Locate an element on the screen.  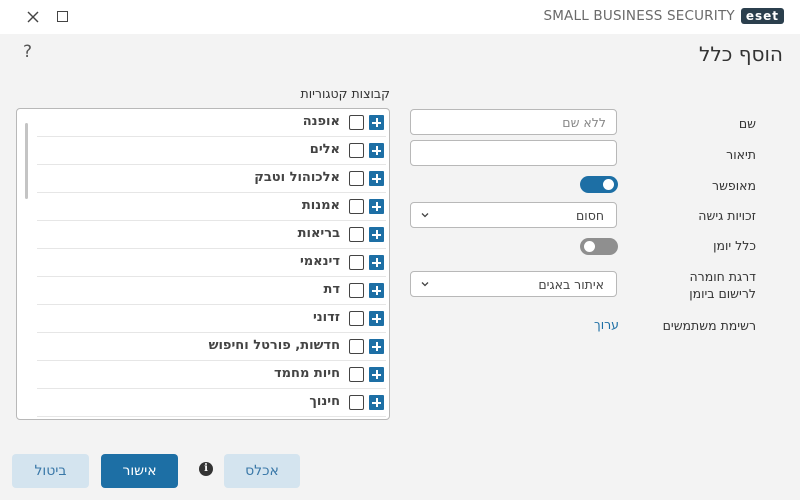
category-row: חדשות, פורטל וחיפוש is located at coordinates (211, 347).